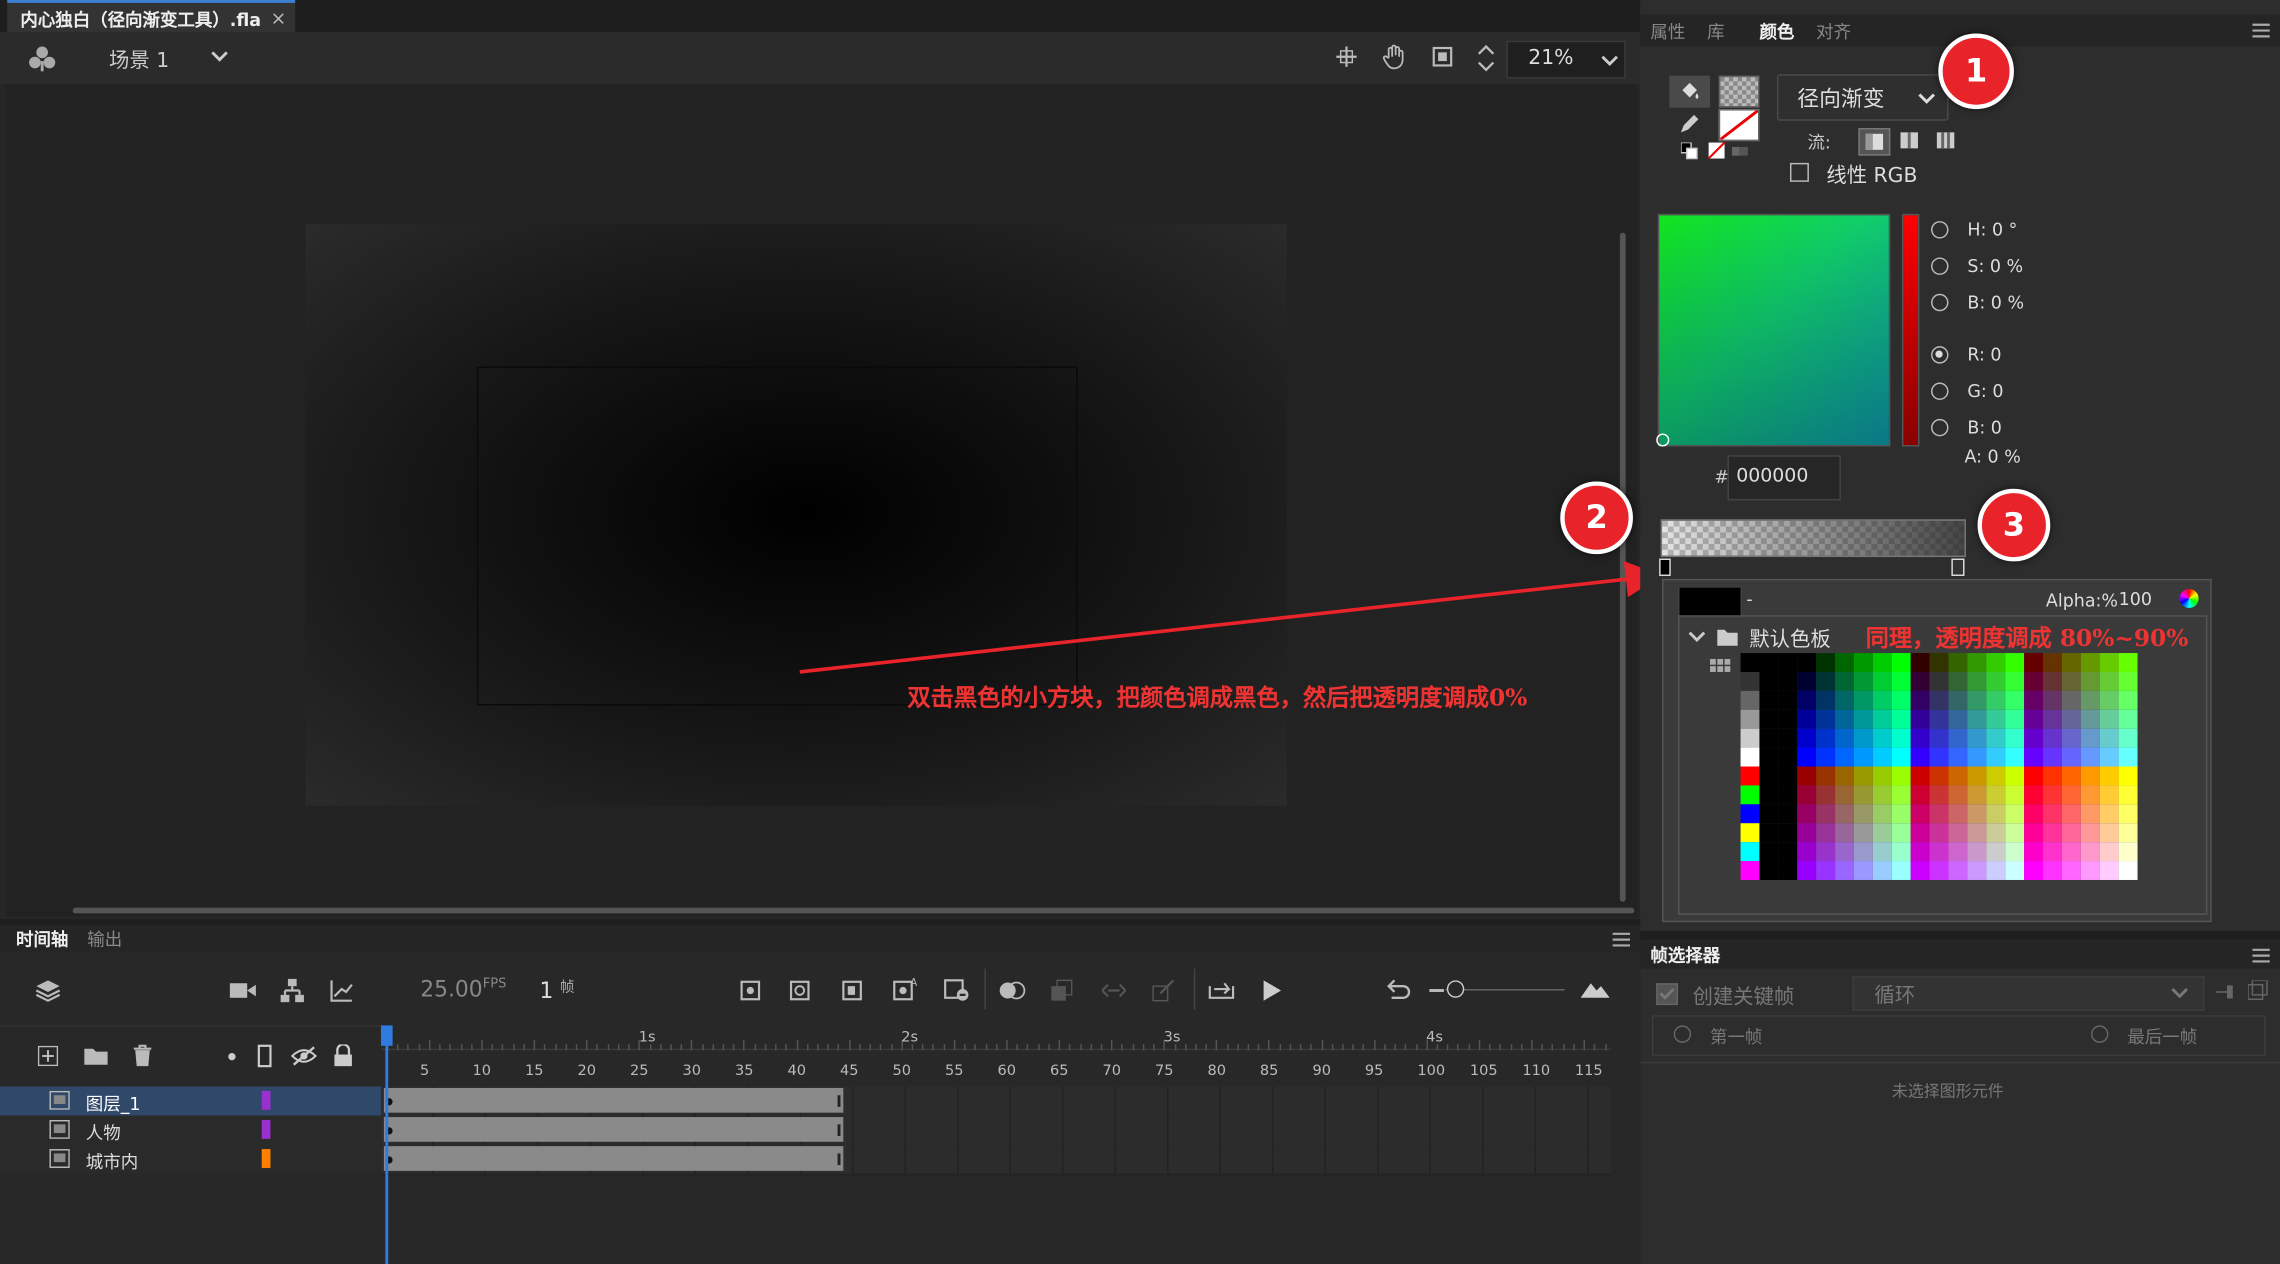  What do you see at coordinates (1061, 990) in the screenshot?
I see `edit-multiple-frames-icon` at bounding box center [1061, 990].